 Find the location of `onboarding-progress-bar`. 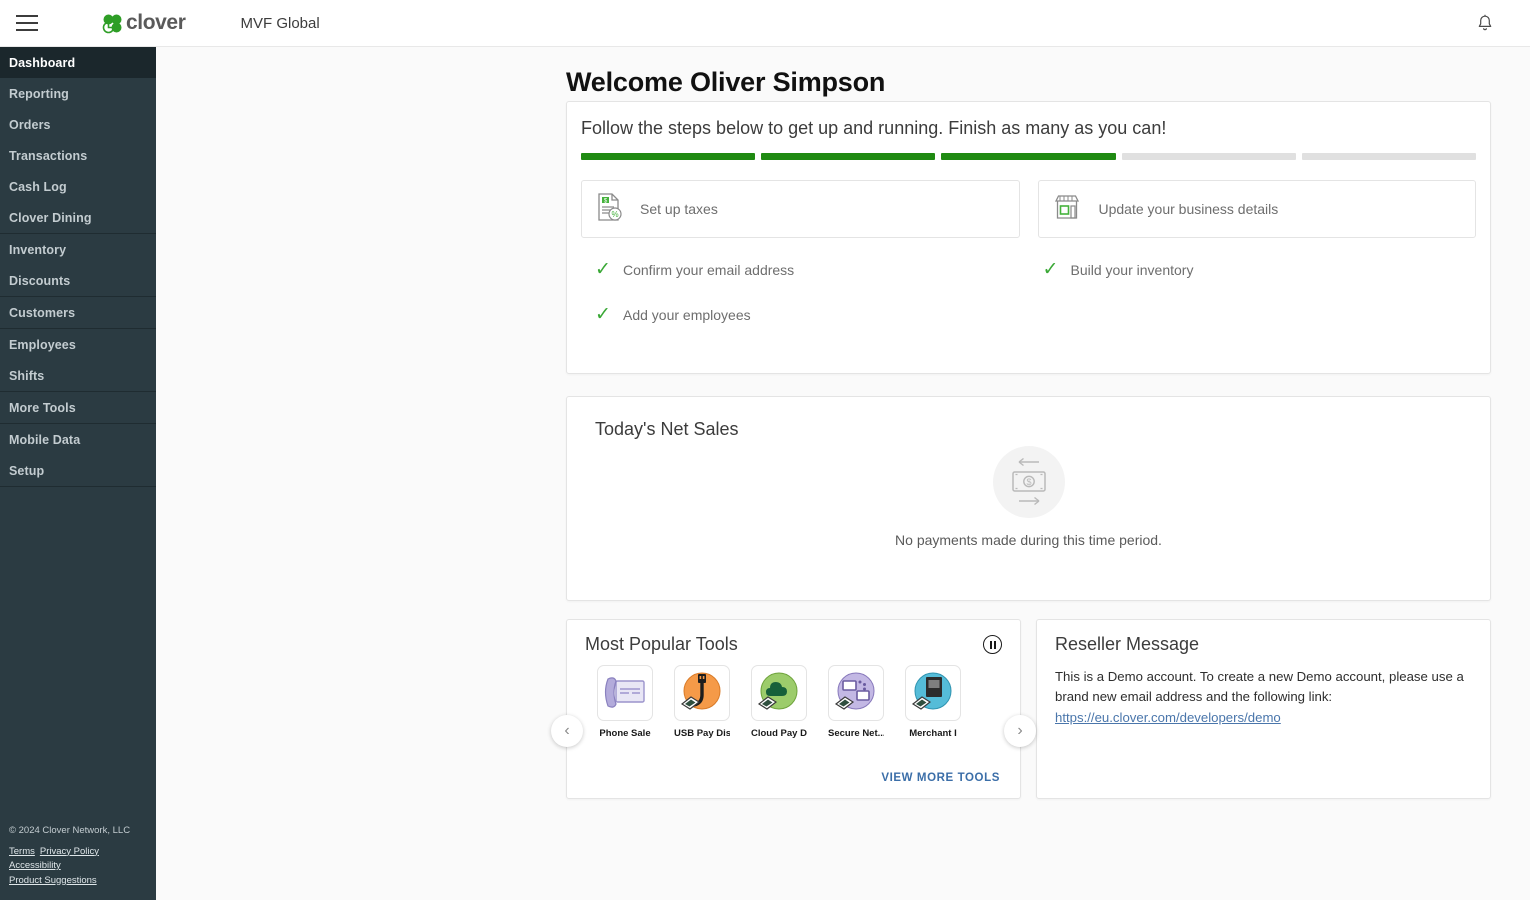

onboarding-progress-bar is located at coordinates (1029, 156).